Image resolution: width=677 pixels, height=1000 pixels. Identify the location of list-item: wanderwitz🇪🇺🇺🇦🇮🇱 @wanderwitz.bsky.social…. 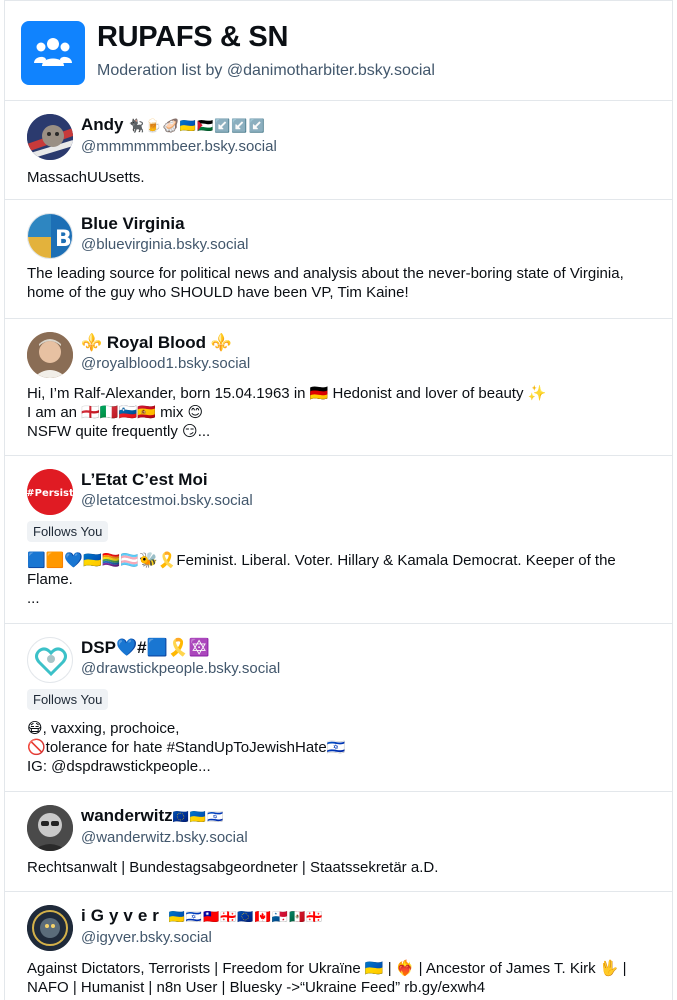
(338, 842).